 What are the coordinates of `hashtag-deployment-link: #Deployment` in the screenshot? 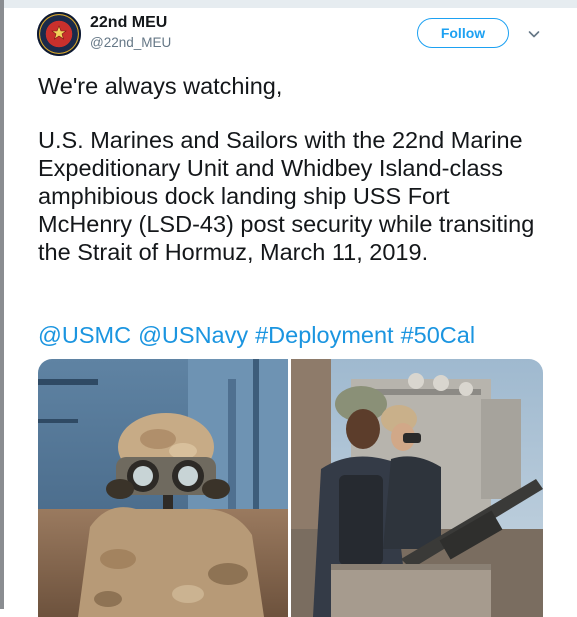 It's located at (324, 335).